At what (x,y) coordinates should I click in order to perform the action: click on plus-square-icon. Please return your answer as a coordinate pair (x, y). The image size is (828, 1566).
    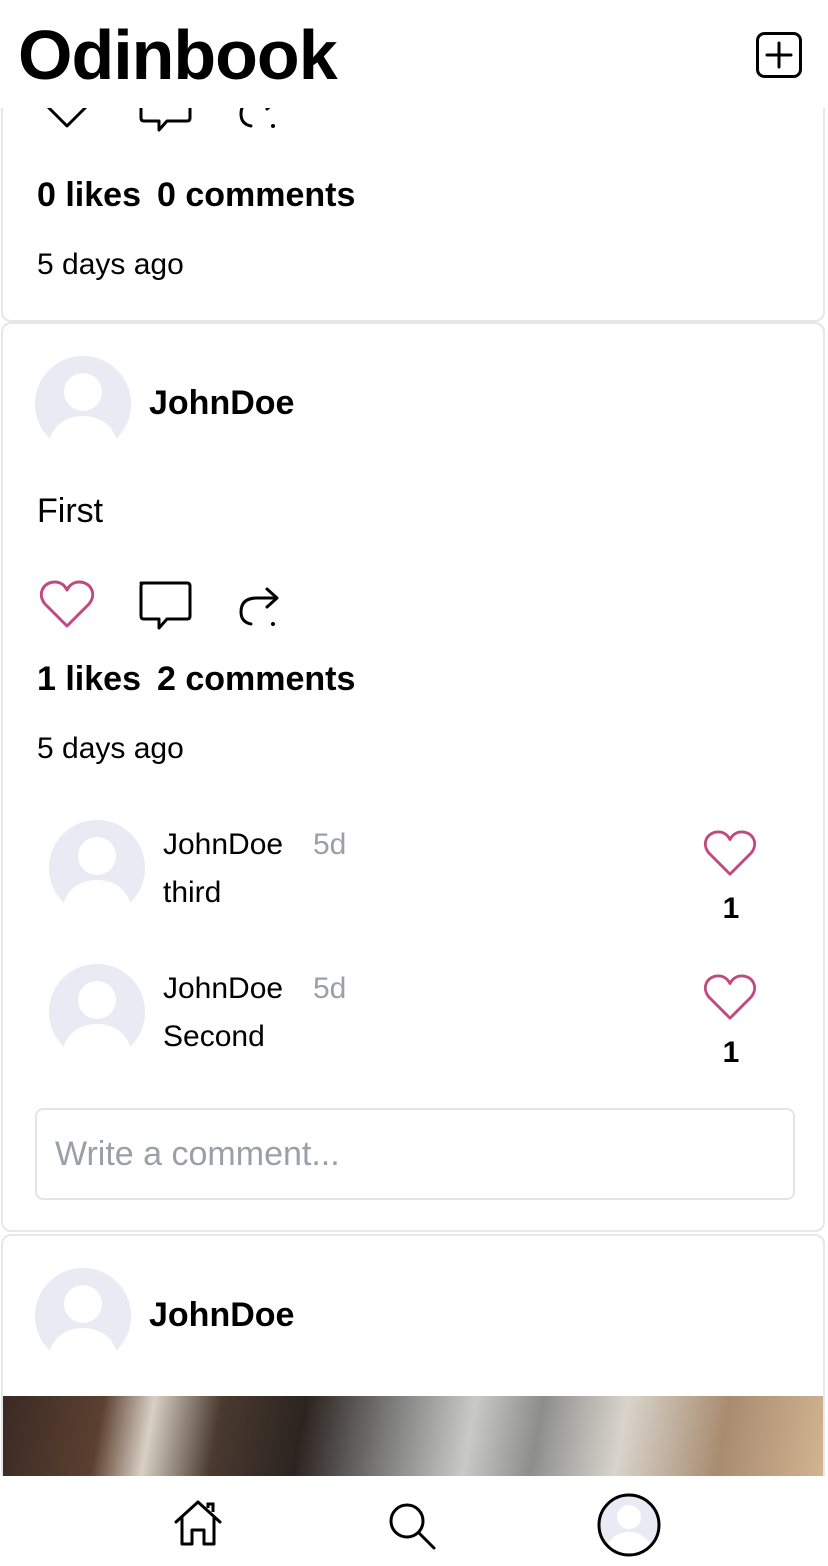
    Looking at the image, I should click on (779, 55).